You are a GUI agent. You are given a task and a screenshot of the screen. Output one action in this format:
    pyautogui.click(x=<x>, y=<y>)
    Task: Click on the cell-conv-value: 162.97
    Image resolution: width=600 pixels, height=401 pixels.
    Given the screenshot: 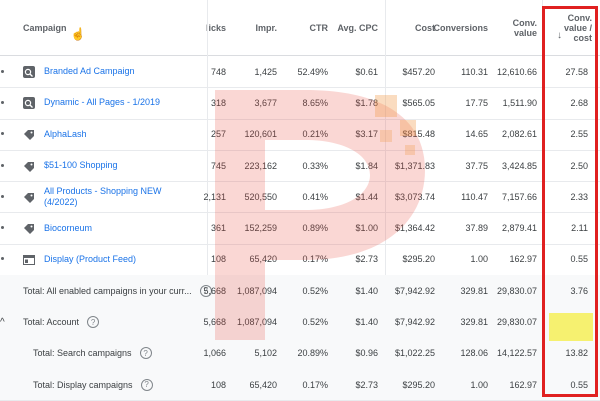 What is the action you would take?
    pyautogui.click(x=523, y=384)
    